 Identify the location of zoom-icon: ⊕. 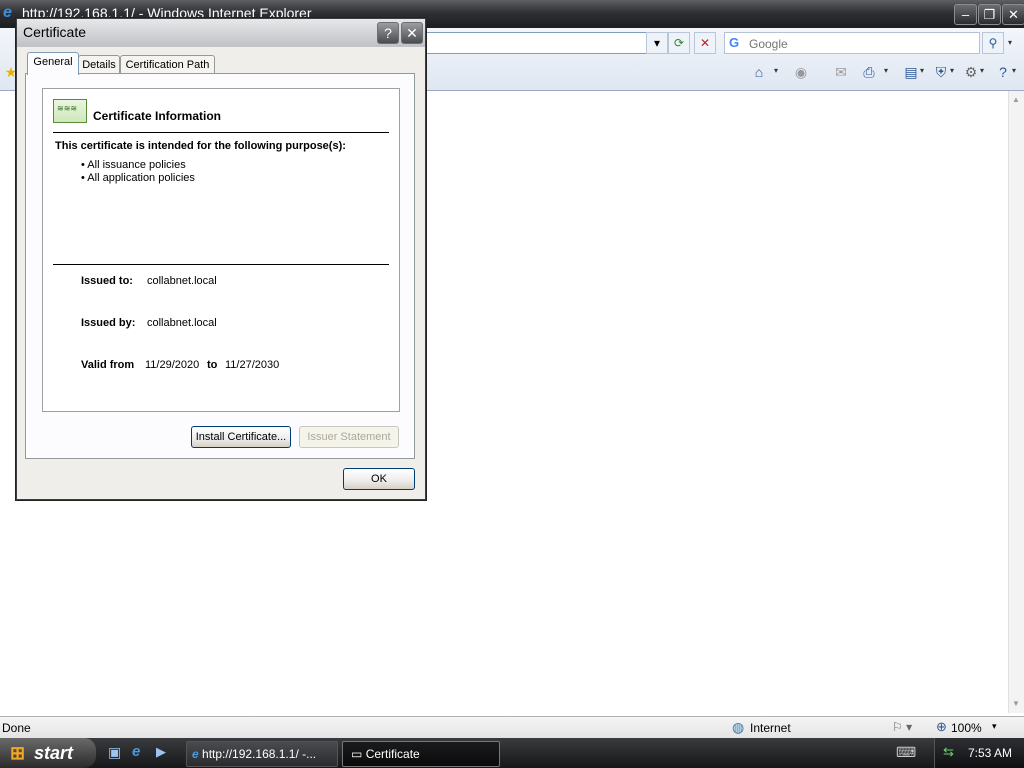
(941, 727).